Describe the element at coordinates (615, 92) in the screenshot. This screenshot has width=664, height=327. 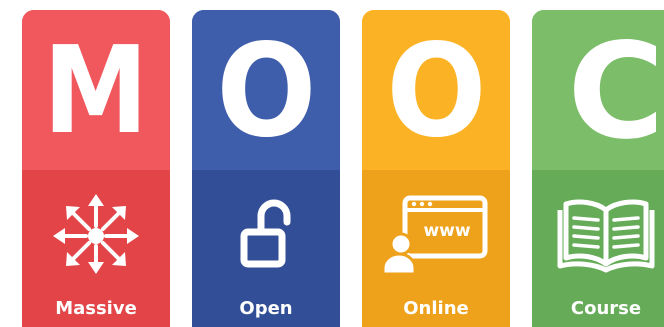
I see `card-letter: C` at that location.